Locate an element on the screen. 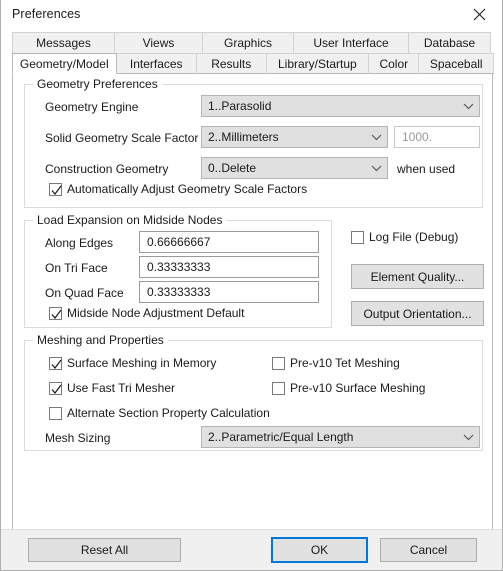 The height and width of the screenshot is (571, 503). mesh-sizing-select: 2..Parametric/Equal Length is located at coordinates (340, 437).